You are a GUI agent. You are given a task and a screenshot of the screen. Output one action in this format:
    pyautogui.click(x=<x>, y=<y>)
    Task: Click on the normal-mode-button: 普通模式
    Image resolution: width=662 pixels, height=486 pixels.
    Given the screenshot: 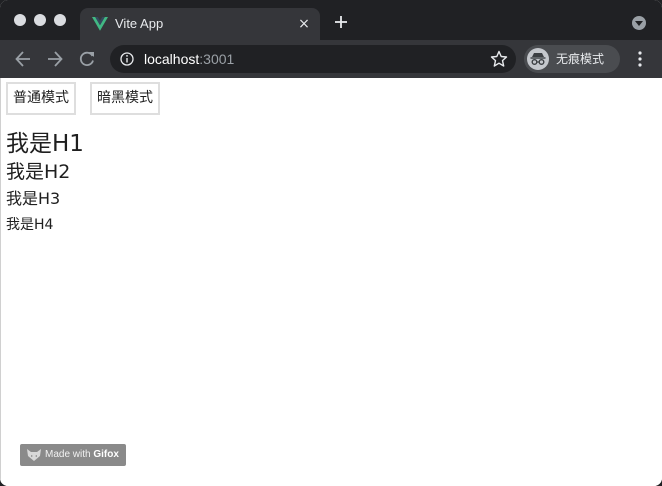 What is the action you would take?
    pyautogui.click(x=41, y=98)
    